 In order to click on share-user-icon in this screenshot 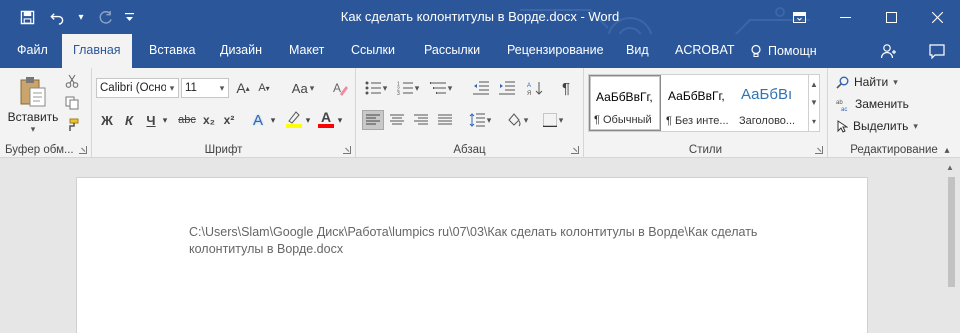, I will do `click(888, 51)`.